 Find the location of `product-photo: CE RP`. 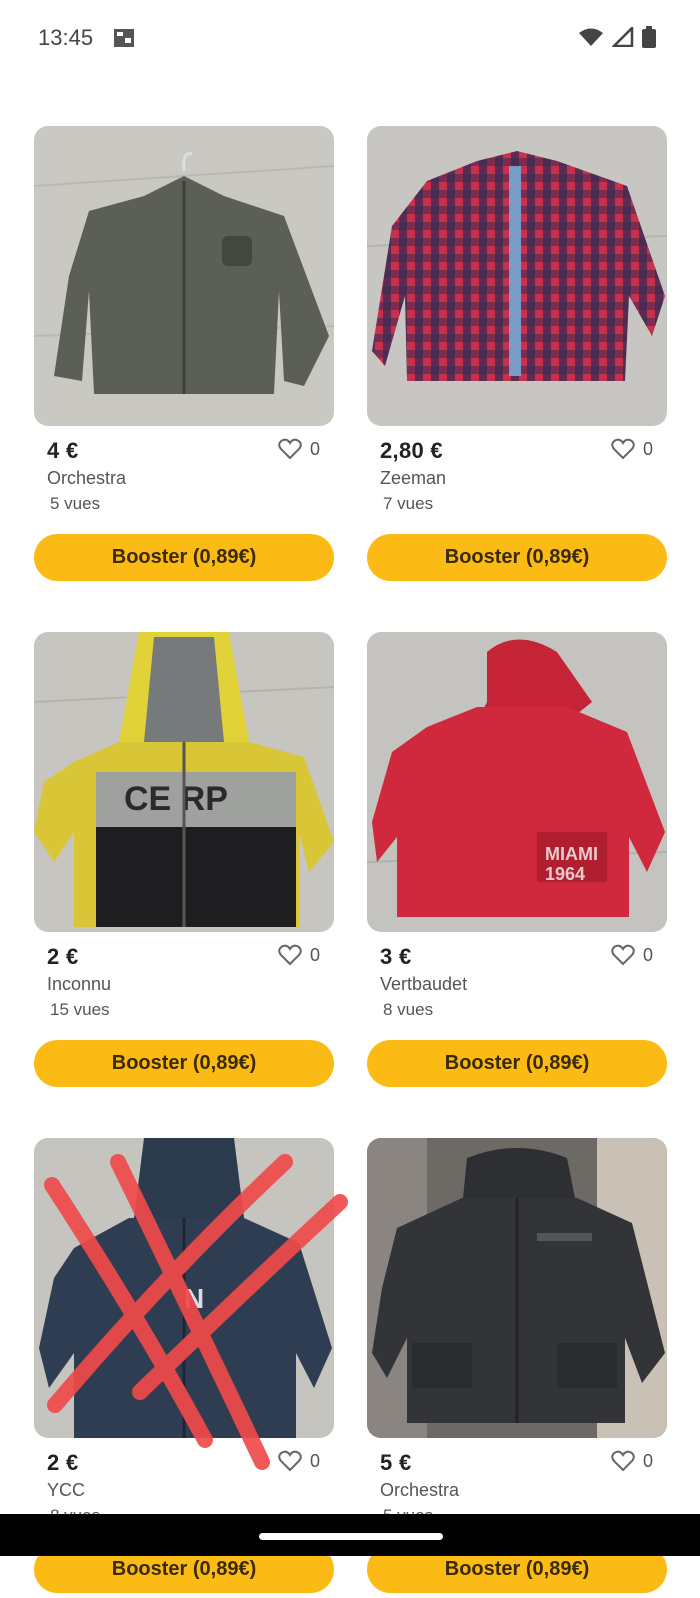

product-photo: CE RP is located at coordinates (184, 782).